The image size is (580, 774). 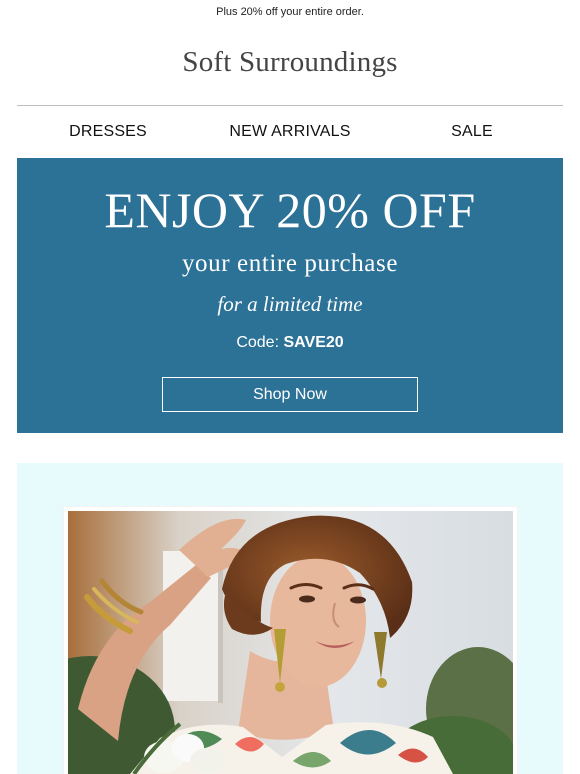 What do you see at coordinates (290, 12) in the screenshot?
I see `preheader-text: Plus 20% off your entire order.` at bounding box center [290, 12].